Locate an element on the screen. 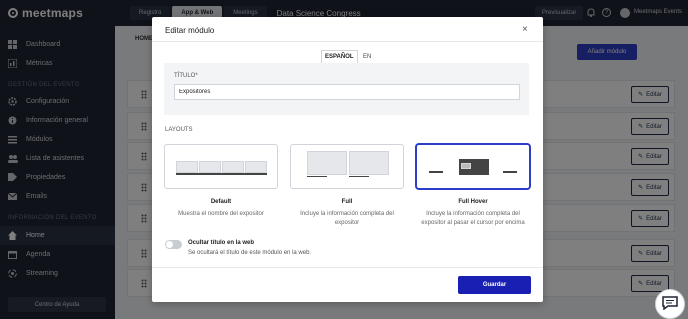  title-field-label: TÍTULO* is located at coordinates (186, 76).